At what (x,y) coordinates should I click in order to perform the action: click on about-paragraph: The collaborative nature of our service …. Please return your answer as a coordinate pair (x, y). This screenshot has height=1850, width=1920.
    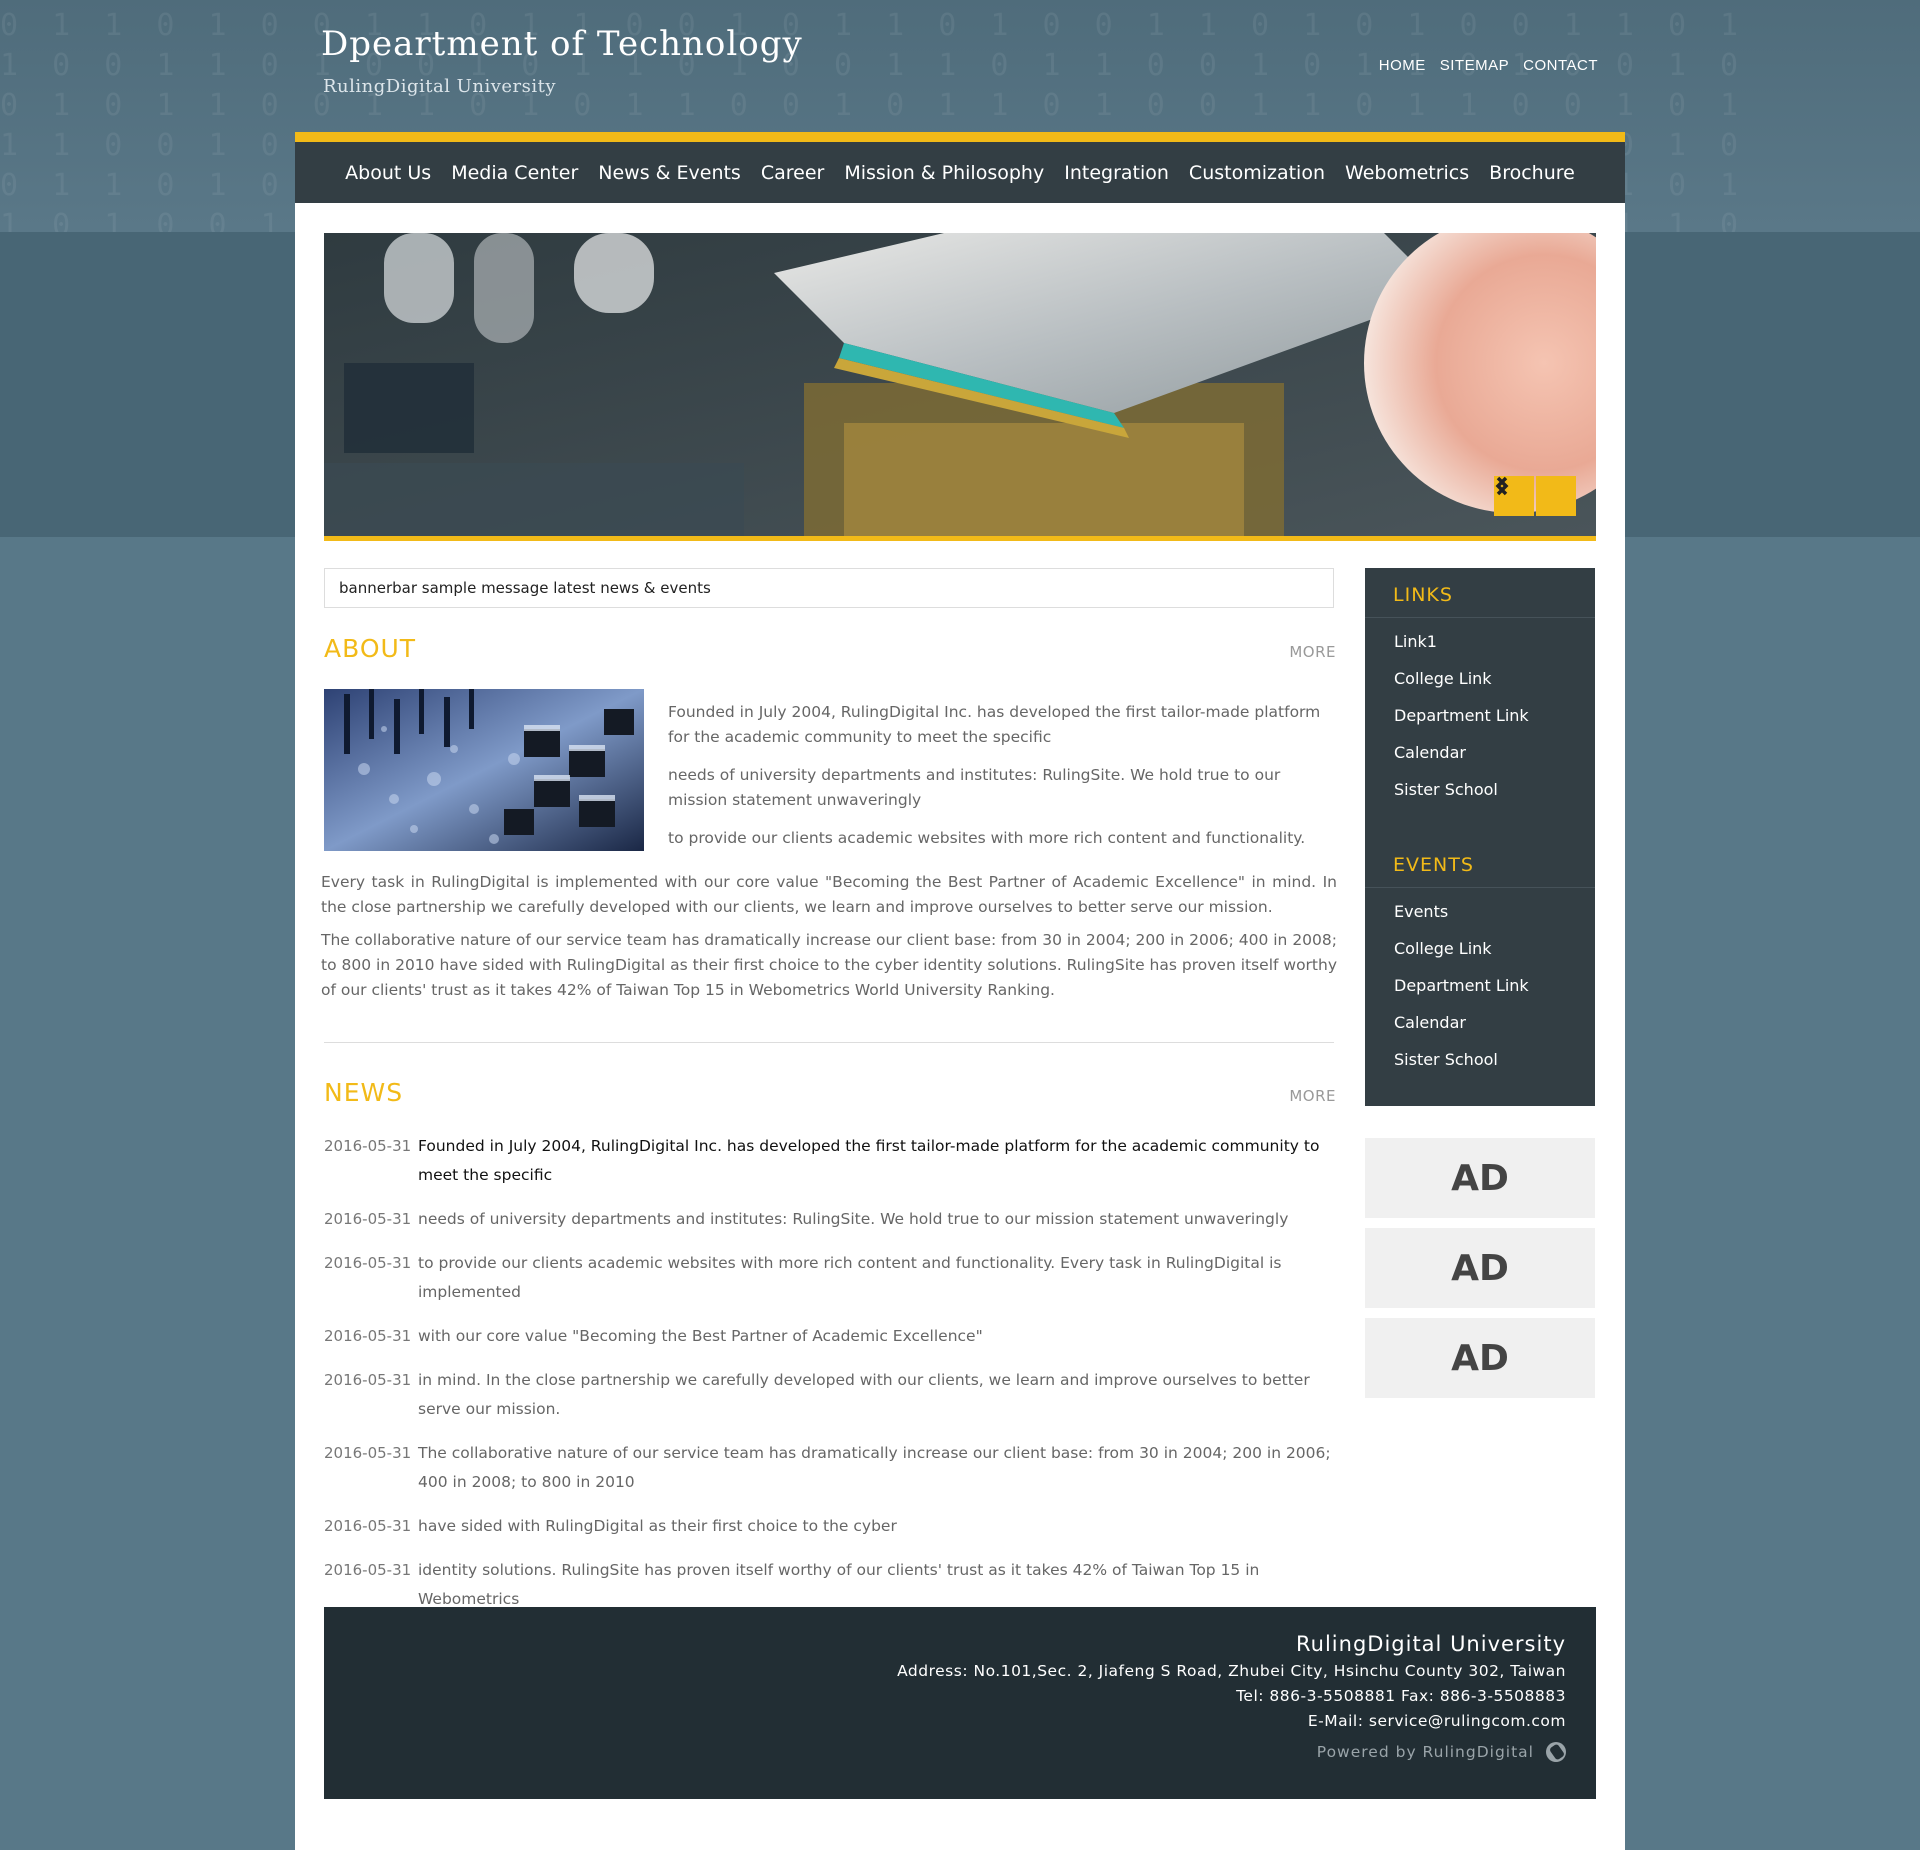
    Looking at the image, I should click on (829, 965).